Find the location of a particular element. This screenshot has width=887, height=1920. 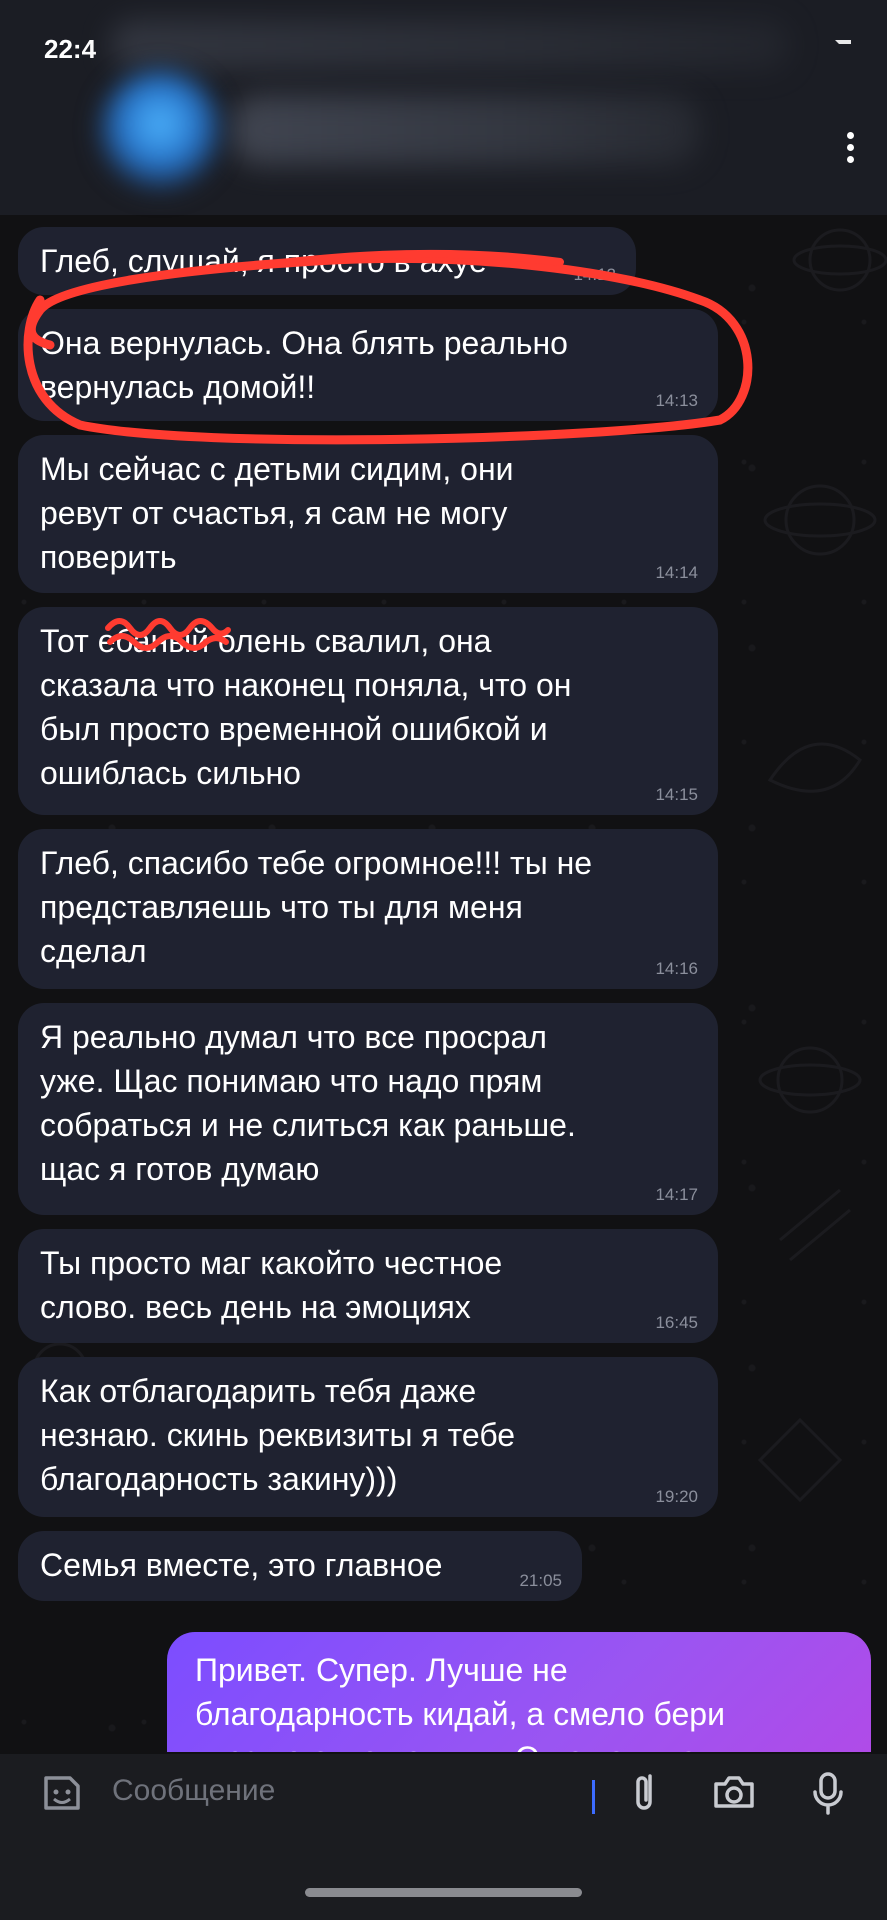

message-text: Семья вместе, это главное is located at coordinates (241, 1565).